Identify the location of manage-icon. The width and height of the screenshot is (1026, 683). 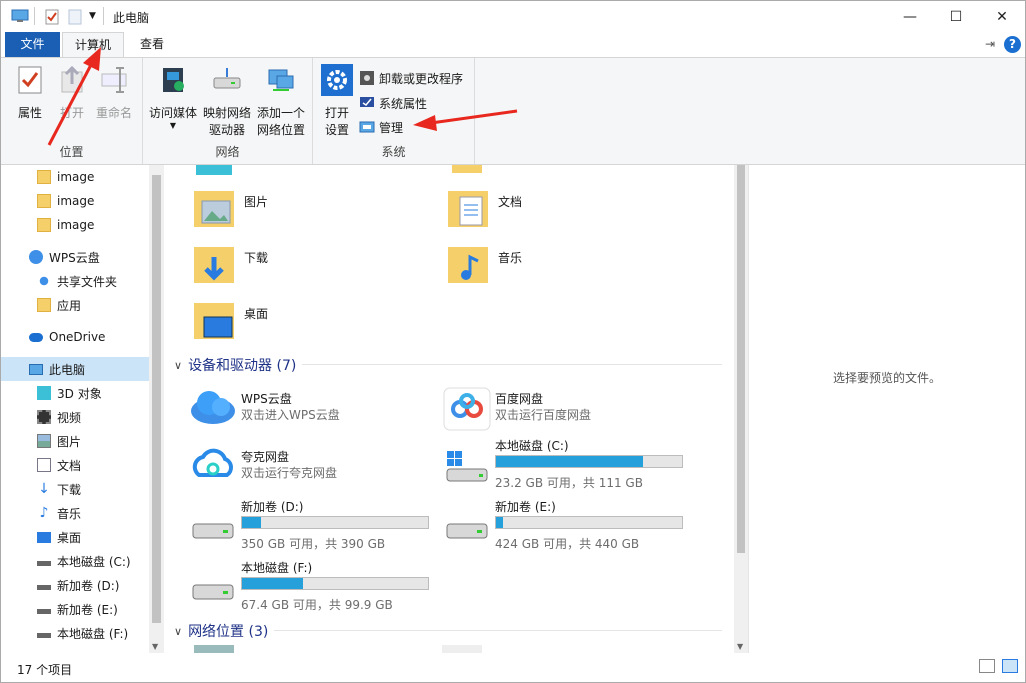
(367, 127).